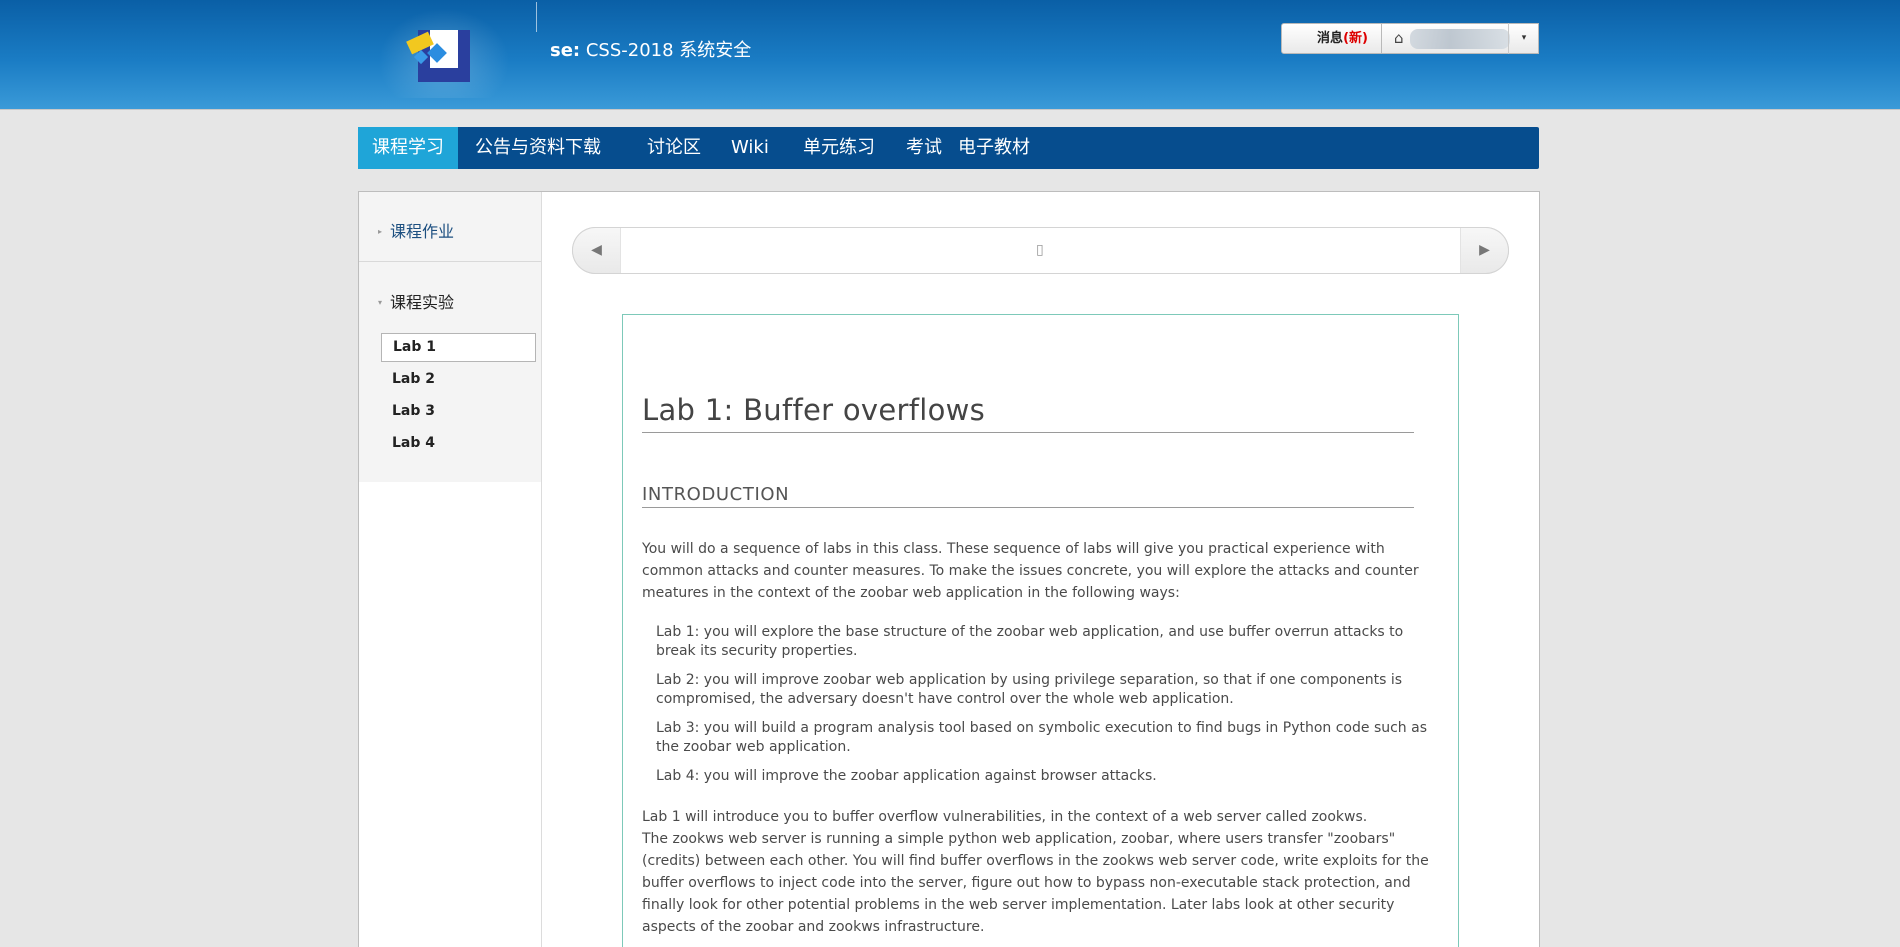 The height and width of the screenshot is (947, 1900). What do you see at coordinates (538, 148) in the screenshot?
I see `nav-item-announcements: 公告与资料下载` at bounding box center [538, 148].